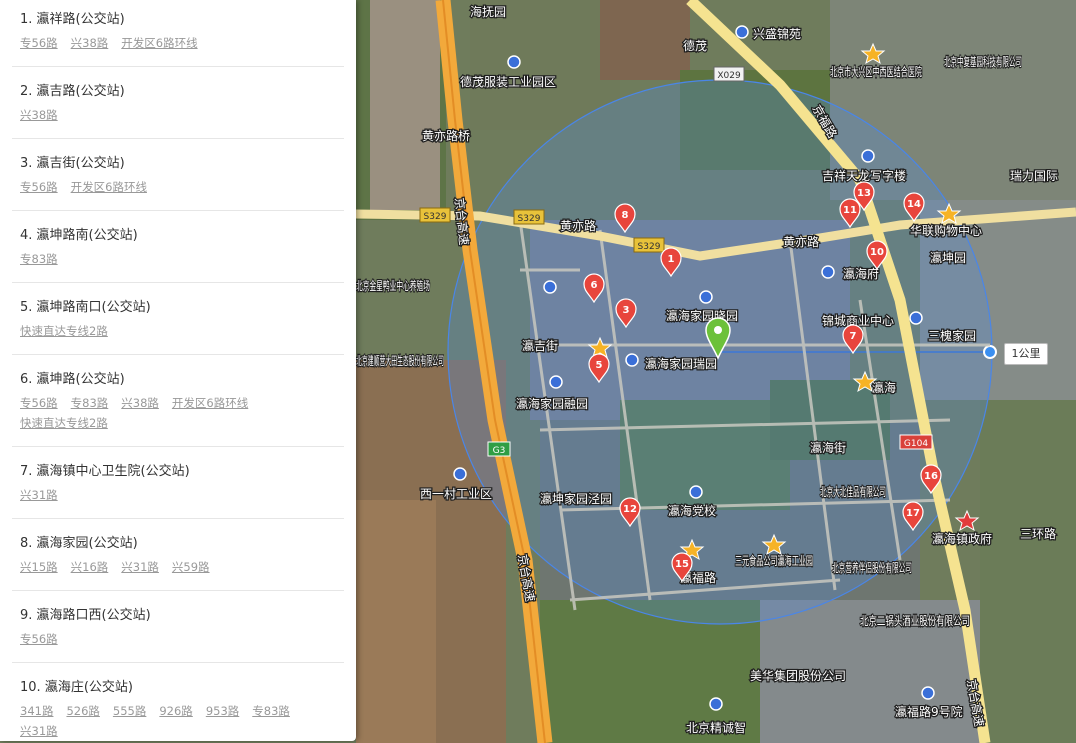 The image size is (1076, 743). What do you see at coordinates (962, 538) in the screenshot?
I see `label-yinghai-govt: 瀛海镇政府` at bounding box center [962, 538].